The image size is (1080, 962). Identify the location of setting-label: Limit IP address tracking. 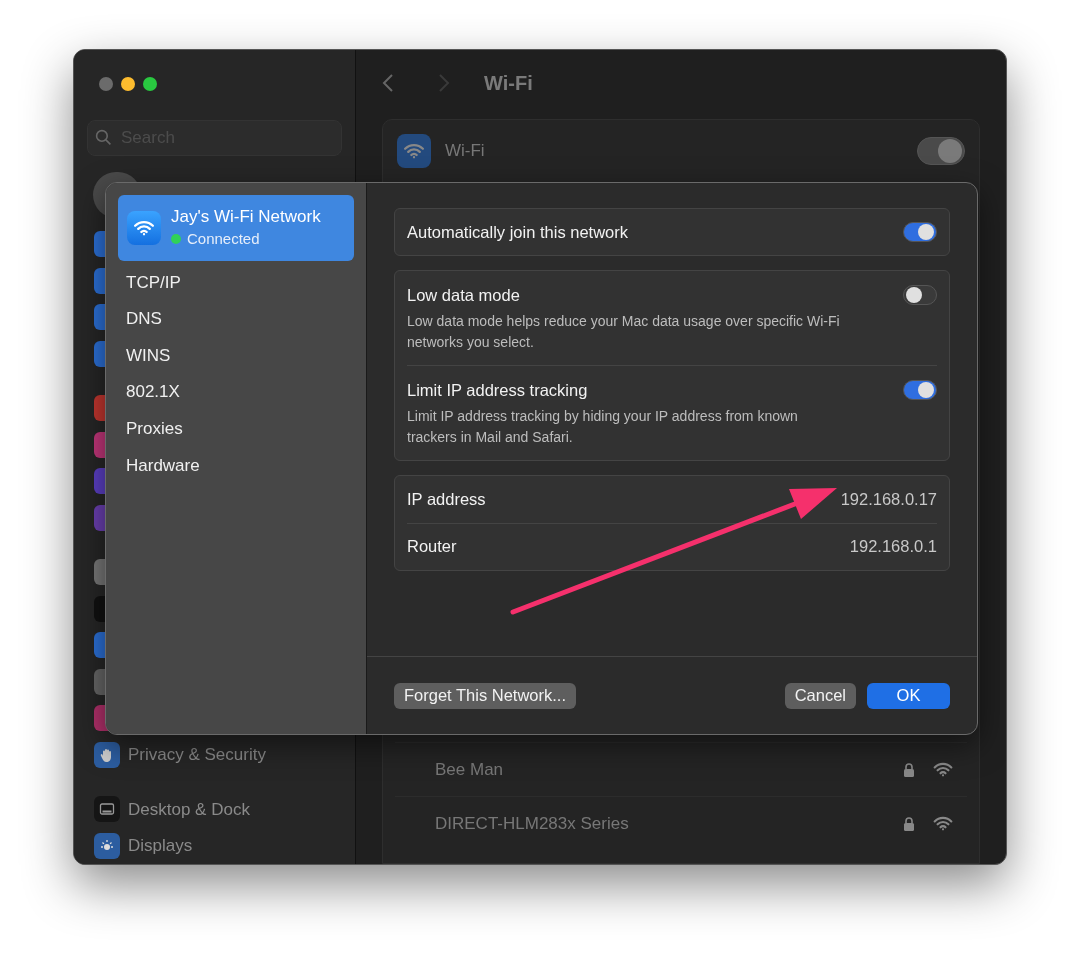
(498, 390).